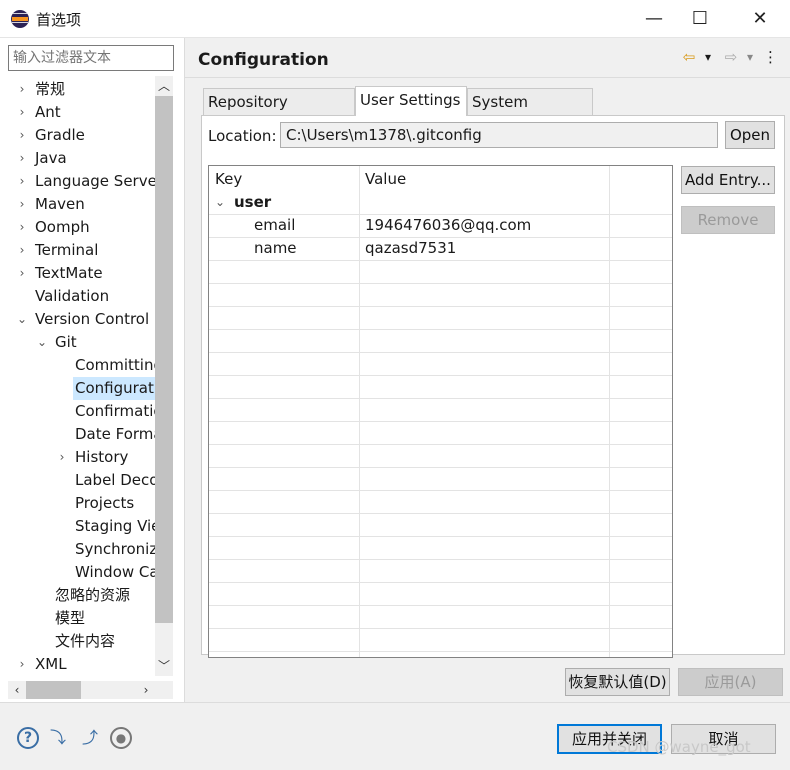 This screenshot has height=770, width=790. What do you see at coordinates (750, 57) in the screenshot?
I see `forward-dropdown-icon: ▾` at bounding box center [750, 57].